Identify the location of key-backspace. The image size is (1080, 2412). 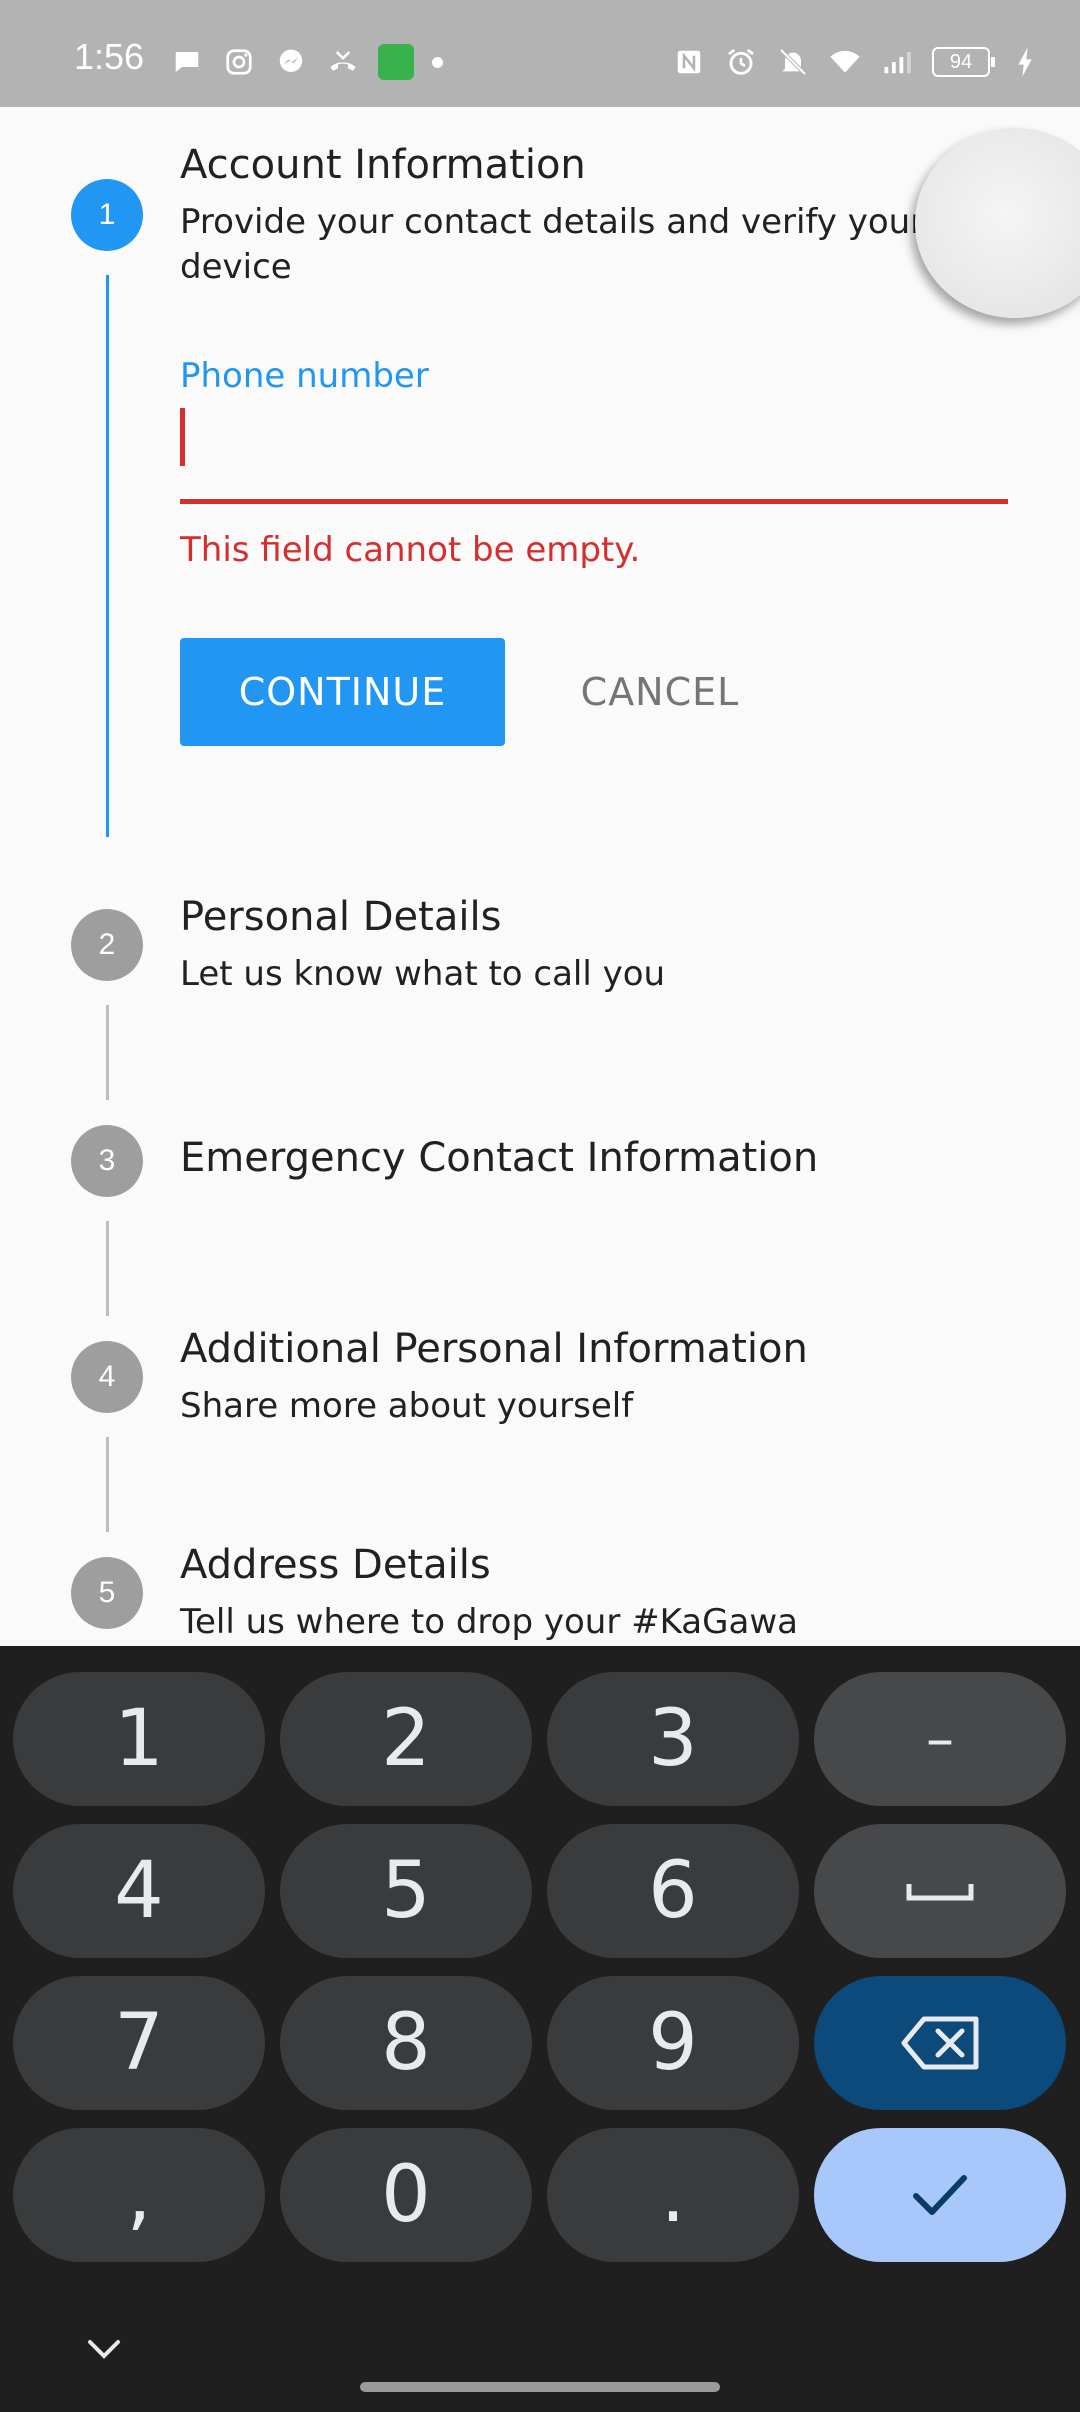
(940, 2043).